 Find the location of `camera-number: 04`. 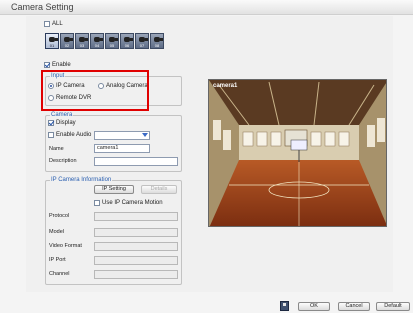

camera-number: 04 is located at coordinates (97, 45).